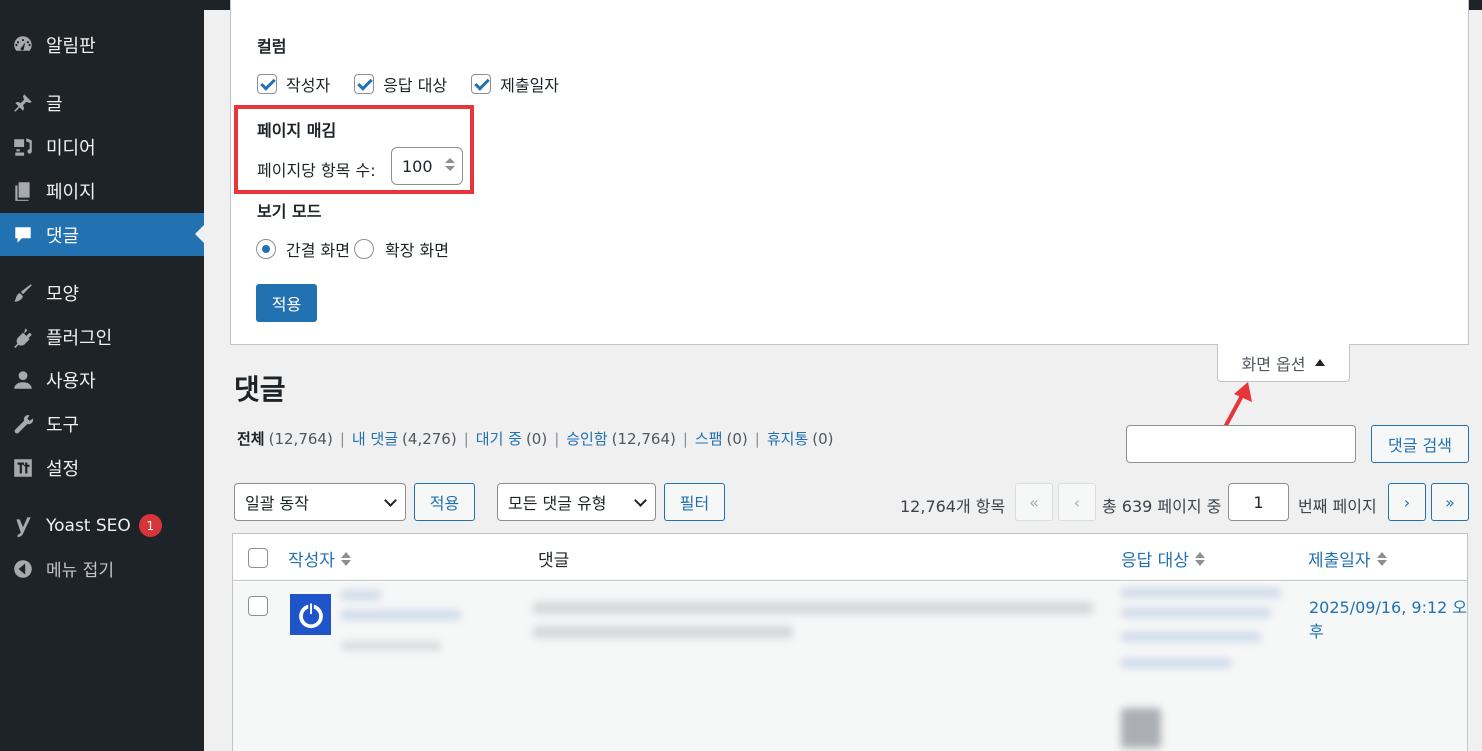 Image resolution: width=1482 pixels, height=751 pixels. Describe the element at coordinates (102, 423) in the screenshot. I see `sidebar-item-tools: 도구` at that location.